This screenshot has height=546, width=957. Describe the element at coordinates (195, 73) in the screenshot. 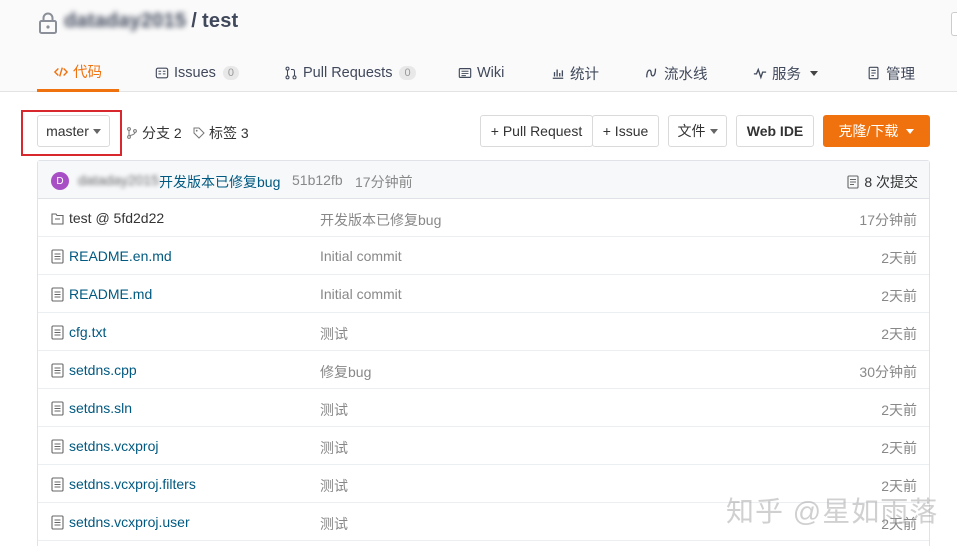

I see `tab-issues-label: Issues` at that location.